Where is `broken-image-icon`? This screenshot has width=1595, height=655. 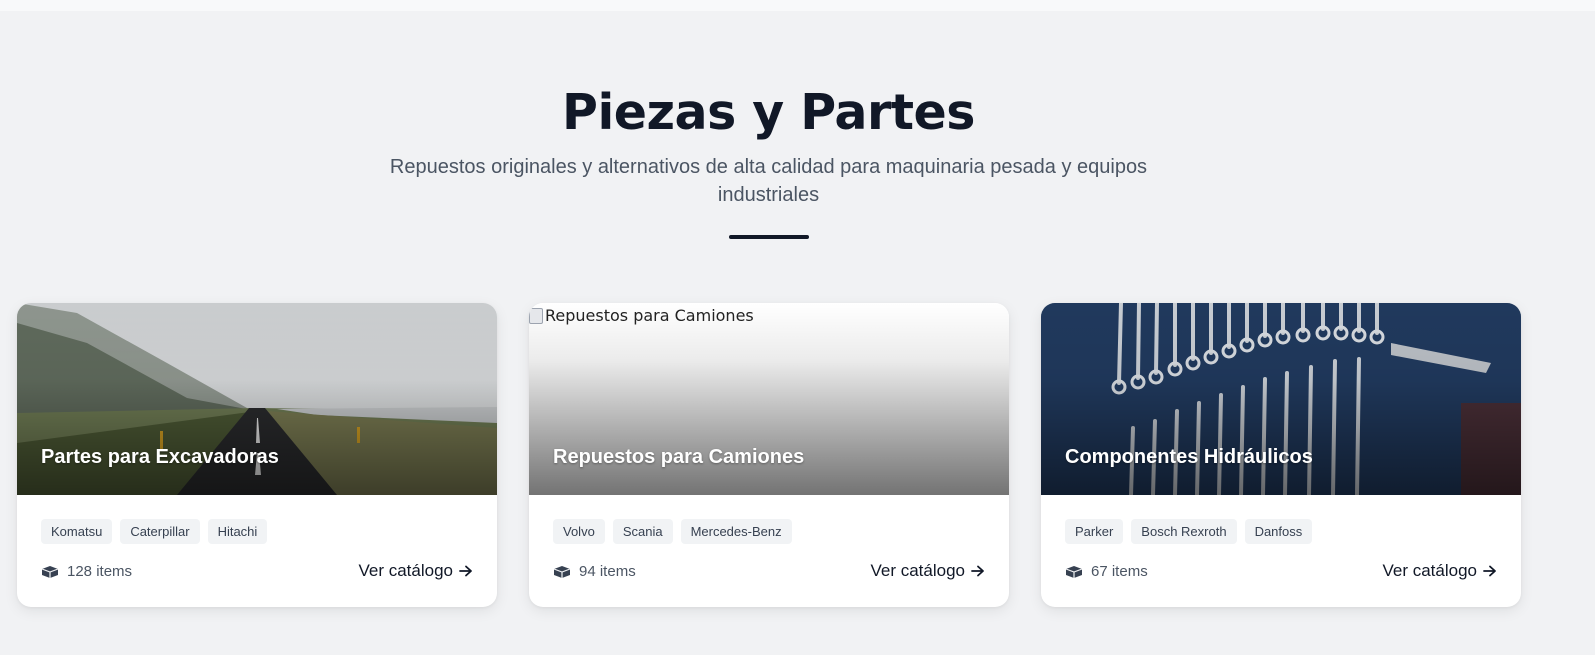
broken-image-icon is located at coordinates (536, 315).